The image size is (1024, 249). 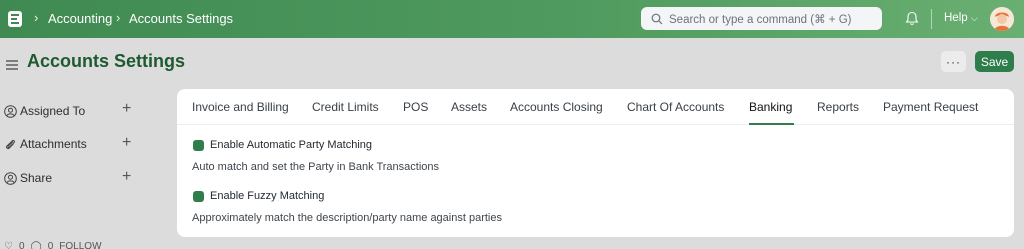 I want to click on enable-automatic-party-matching-checkbox, so click(x=198, y=145).